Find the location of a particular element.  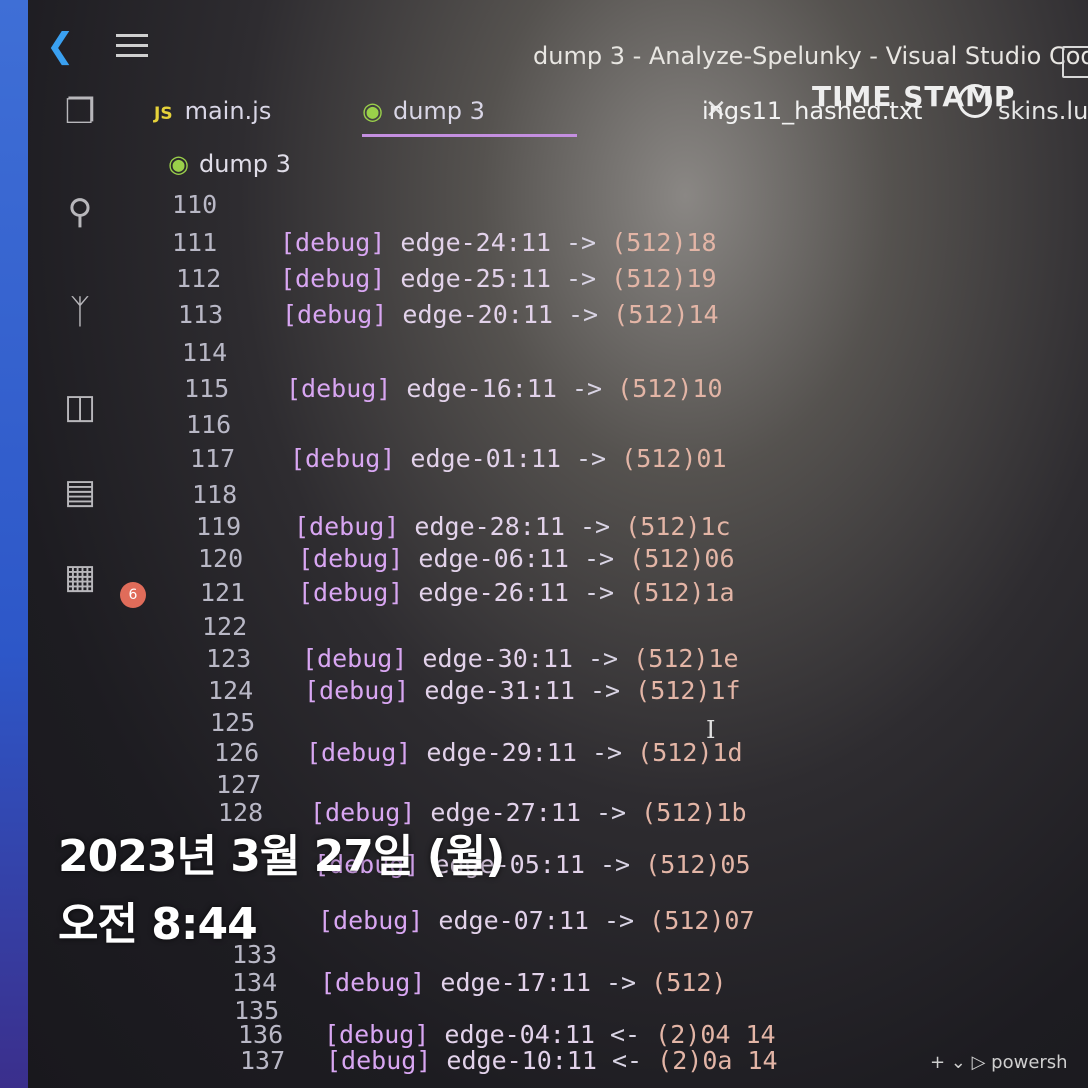

code-text: [debug] edge-17:11 -> (512) is located at coordinates (523, 982).